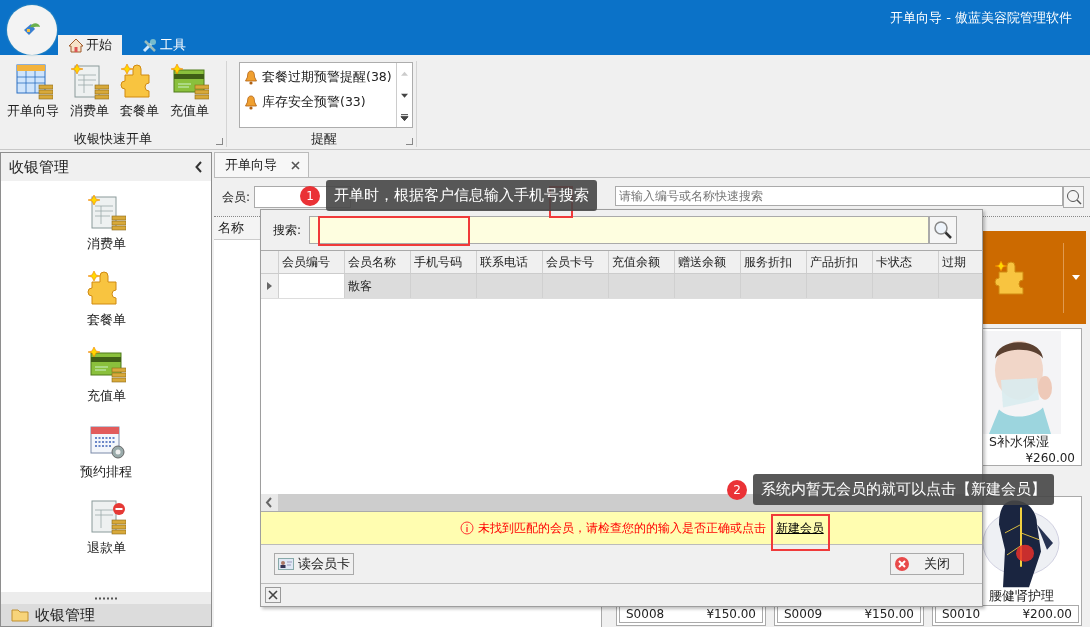 Image resolution: width=1090 pixels, height=627 pixels. What do you see at coordinates (312, 262) in the screenshot?
I see `column-header: 会员编号` at bounding box center [312, 262].